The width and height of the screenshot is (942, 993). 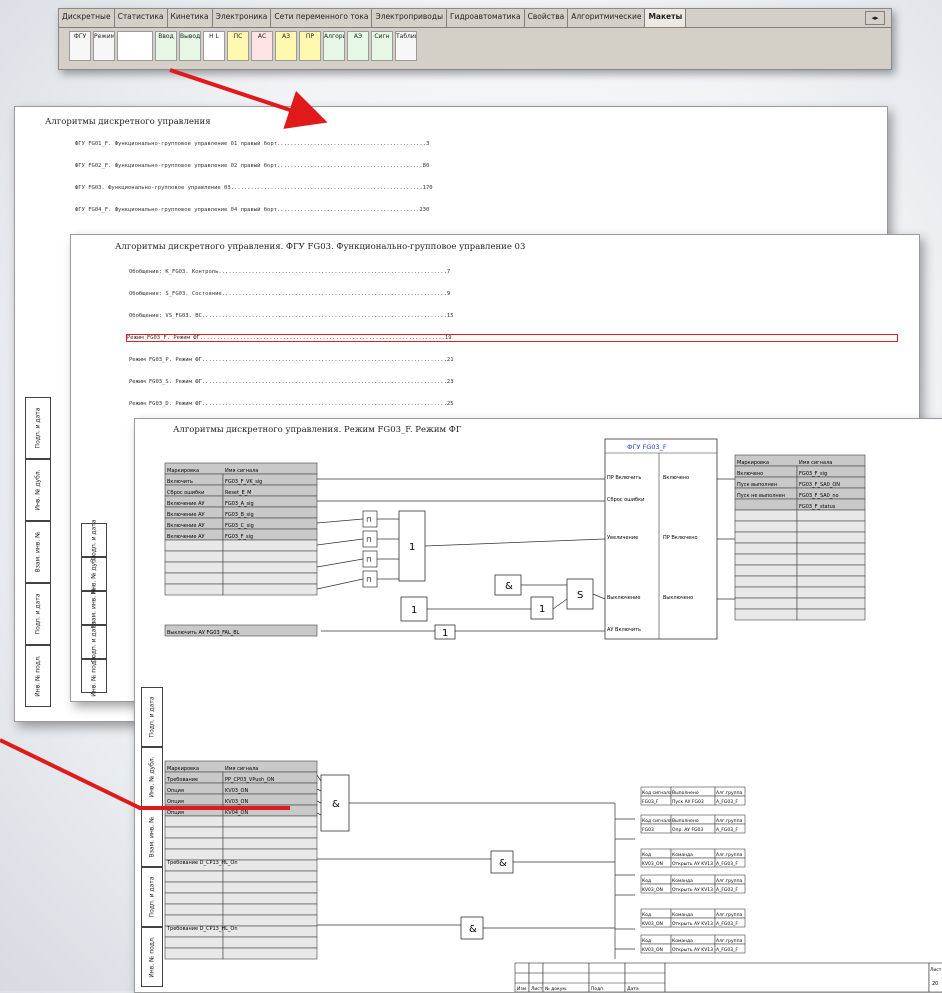 I want to click on table-cell-text: Выключить АУ FG03_FAL_BL, so click(x=203, y=633).